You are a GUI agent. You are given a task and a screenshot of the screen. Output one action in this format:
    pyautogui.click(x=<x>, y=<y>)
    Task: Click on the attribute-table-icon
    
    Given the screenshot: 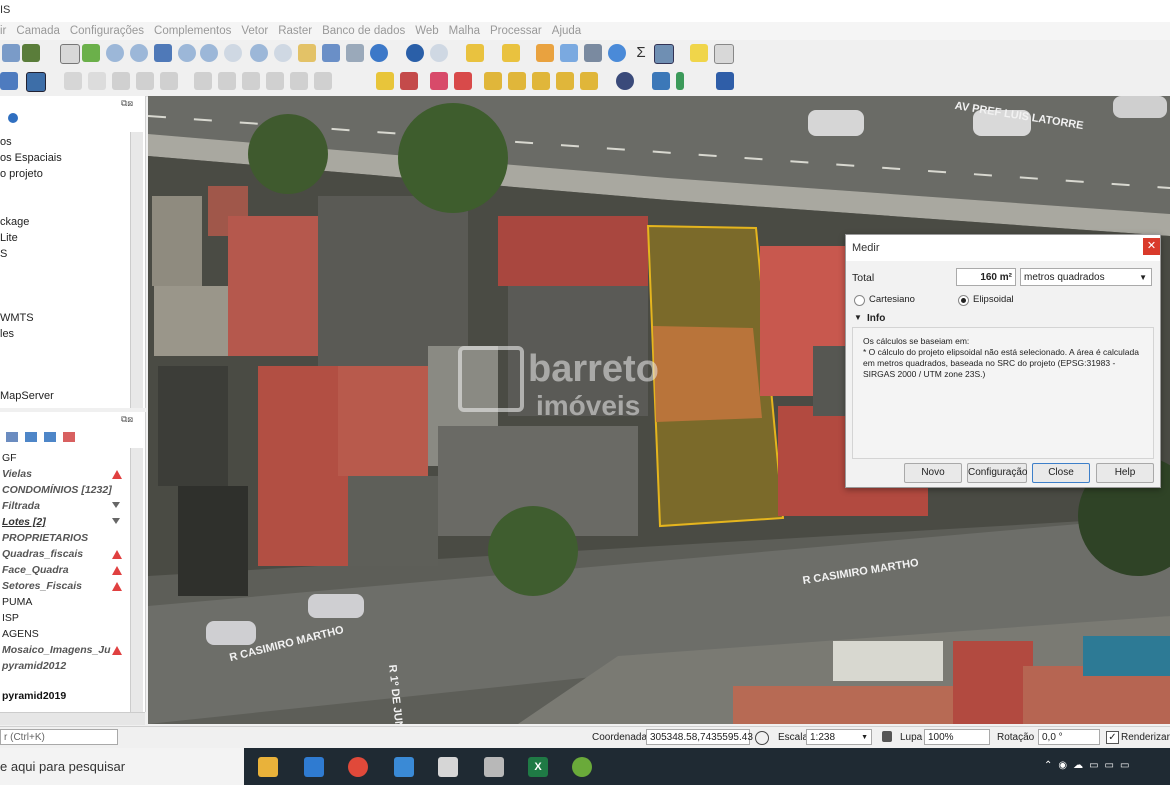 What is the action you would take?
    pyautogui.click(x=569, y=53)
    